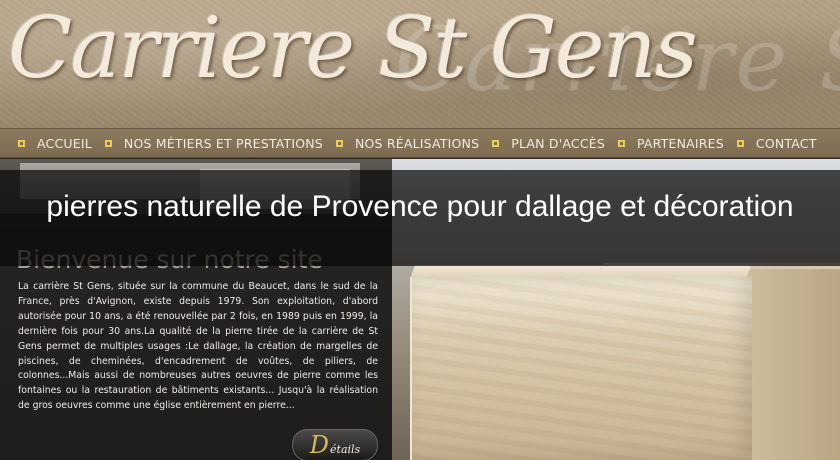  Describe the element at coordinates (792, 364) in the screenshot. I see `photo-stone-block-side` at that location.